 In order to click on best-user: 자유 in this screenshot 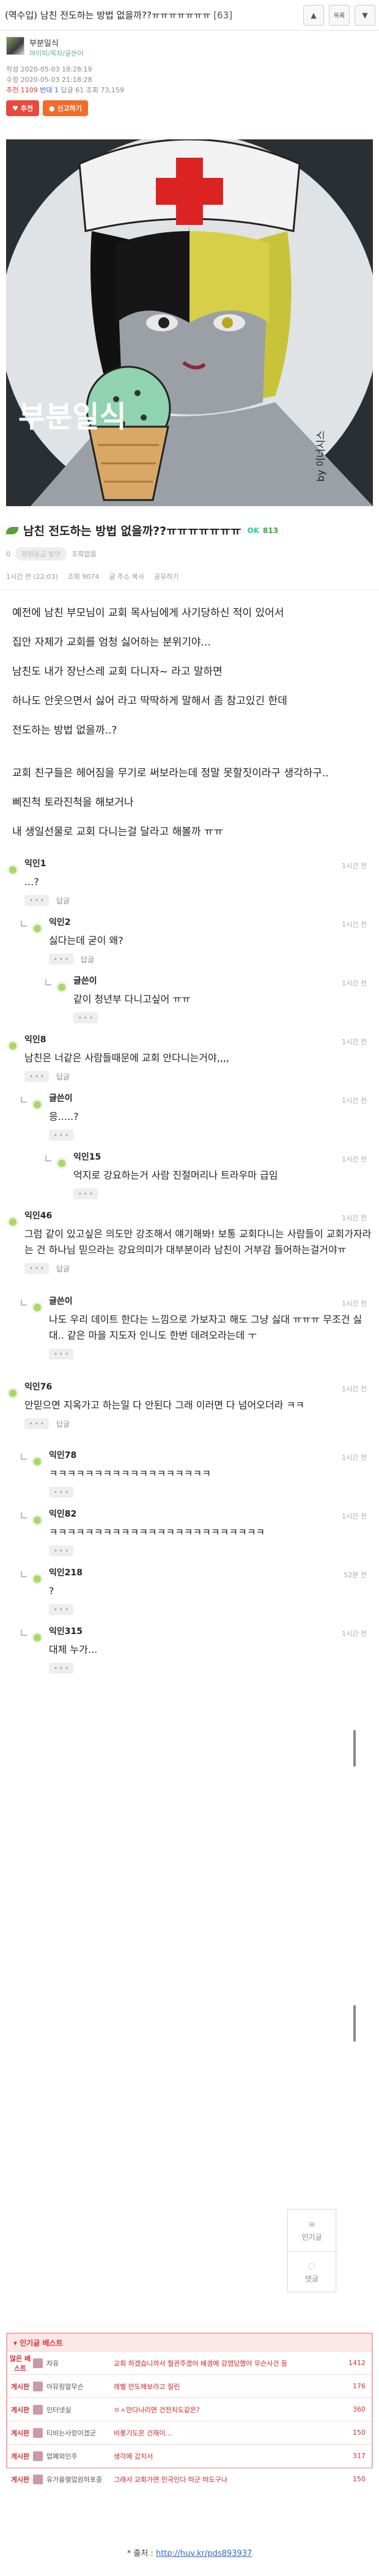, I will do `click(53, 2363)`.